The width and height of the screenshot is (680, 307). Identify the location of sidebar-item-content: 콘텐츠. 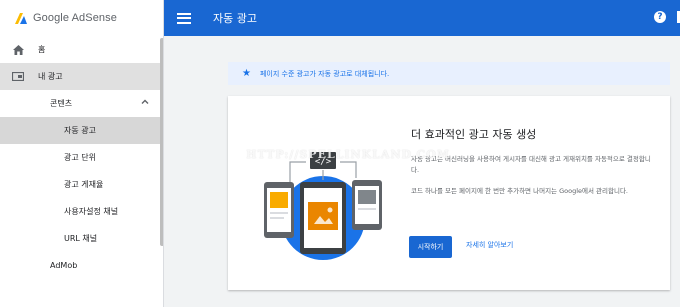
(81, 103).